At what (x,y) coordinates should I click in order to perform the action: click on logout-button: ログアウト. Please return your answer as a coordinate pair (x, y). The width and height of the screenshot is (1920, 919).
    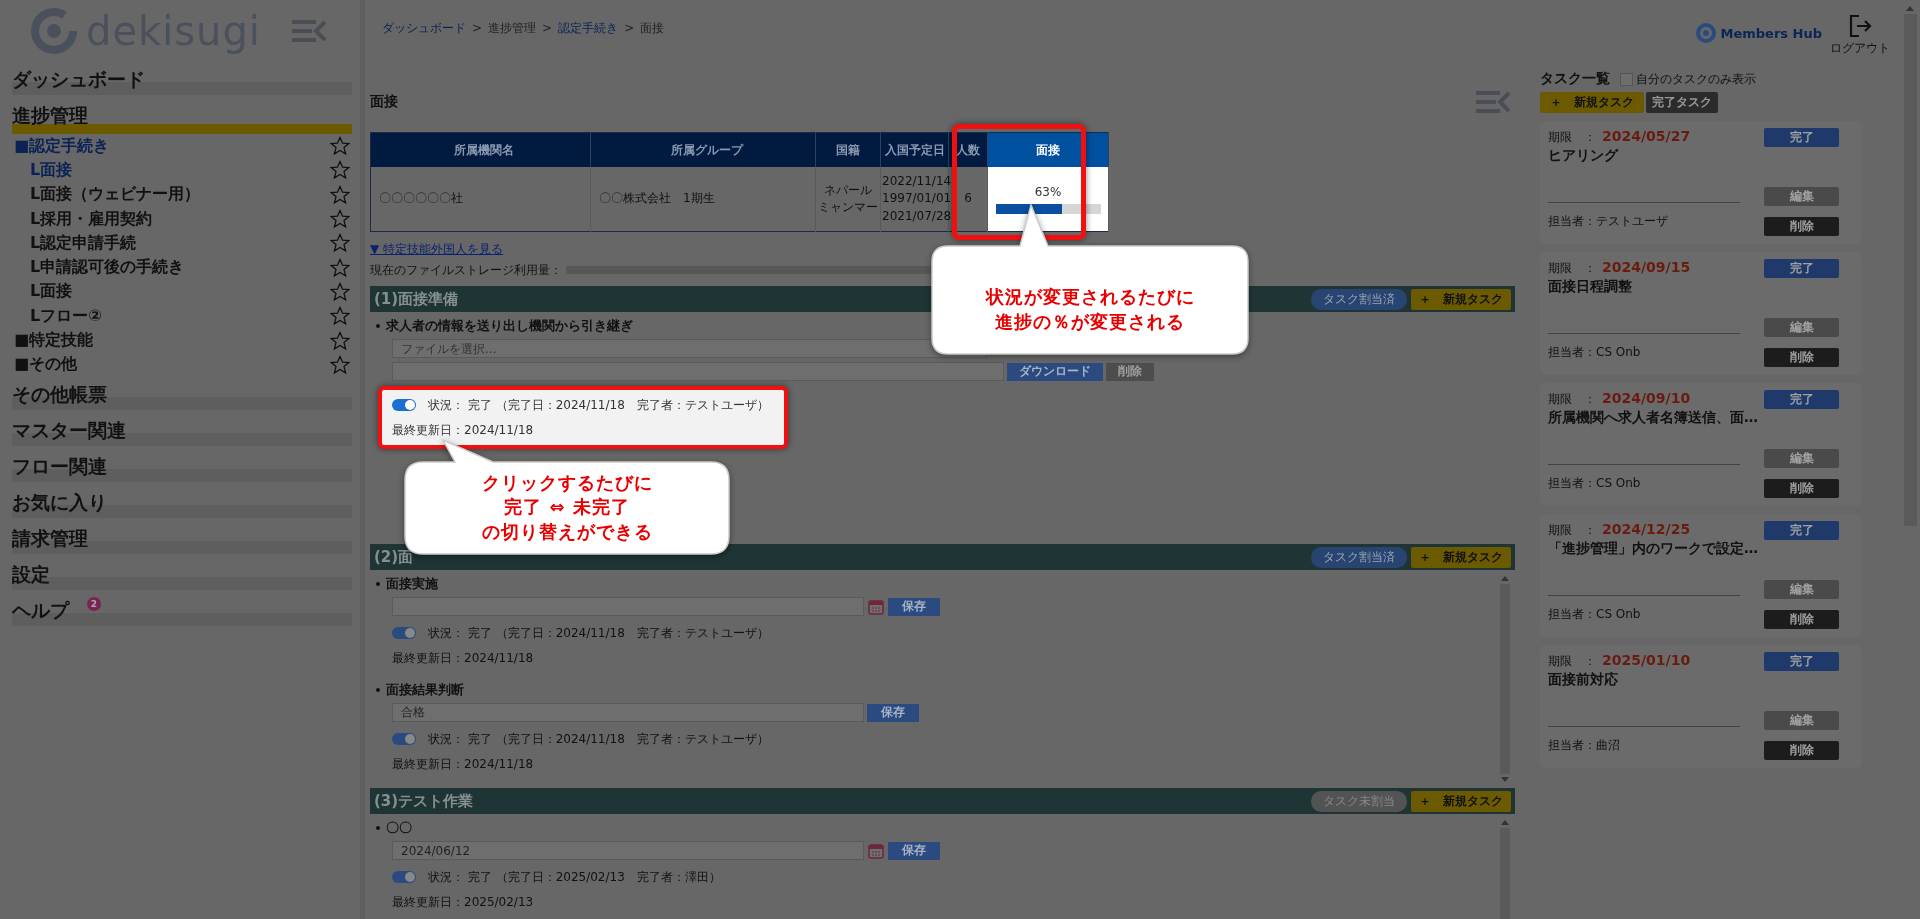
    Looking at the image, I should click on (1860, 35).